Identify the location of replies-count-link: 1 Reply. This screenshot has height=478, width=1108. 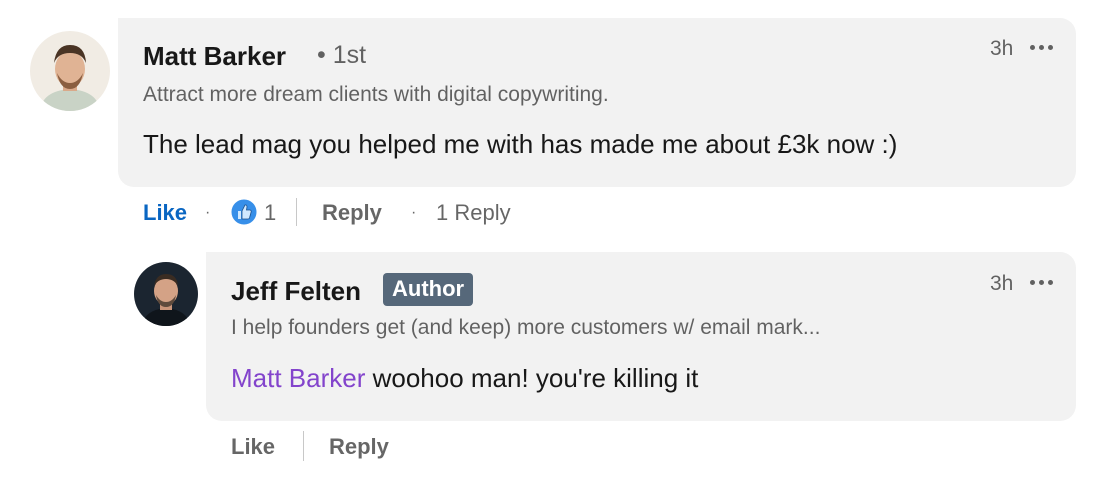
(473, 213).